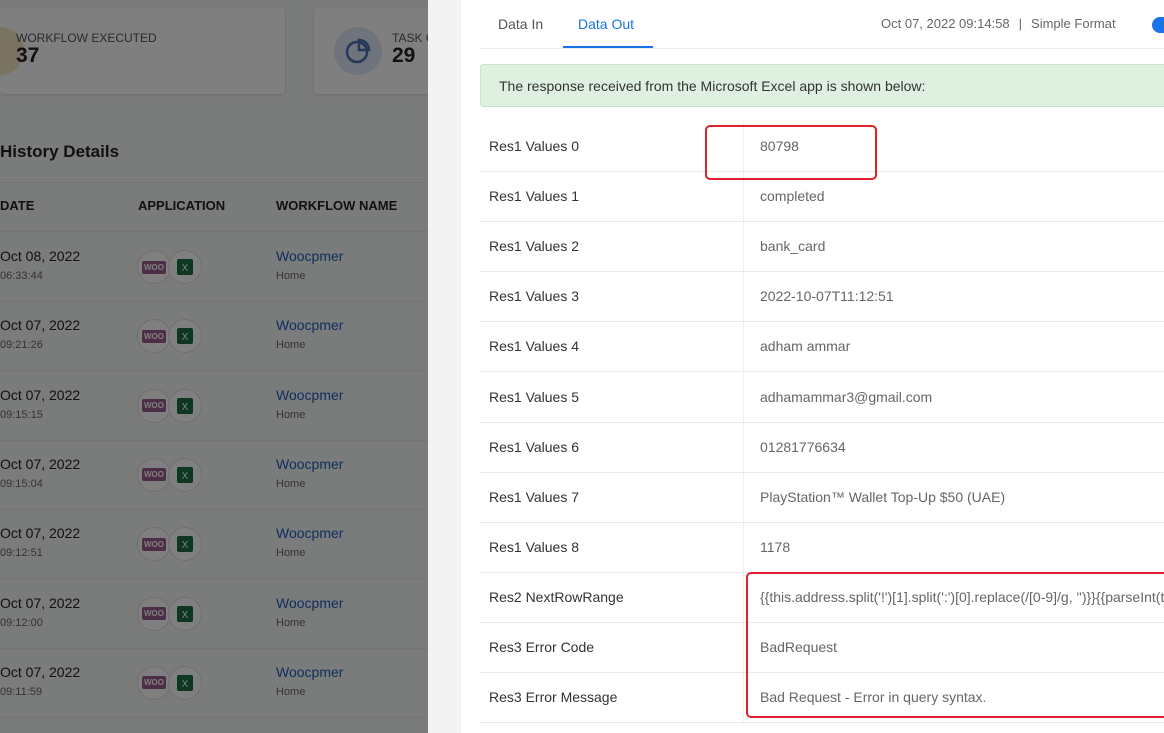 Image resolution: width=1164 pixels, height=733 pixels. I want to click on data-value: bank_card, so click(793, 246).